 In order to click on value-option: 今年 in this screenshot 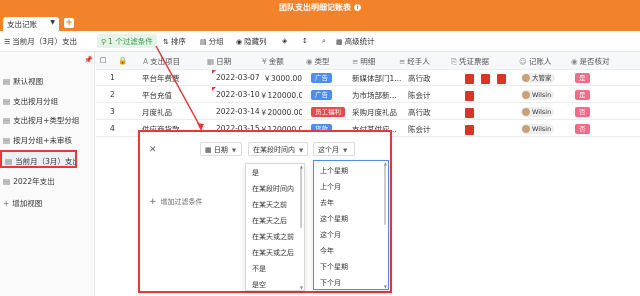, I will do `click(327, 251)`.